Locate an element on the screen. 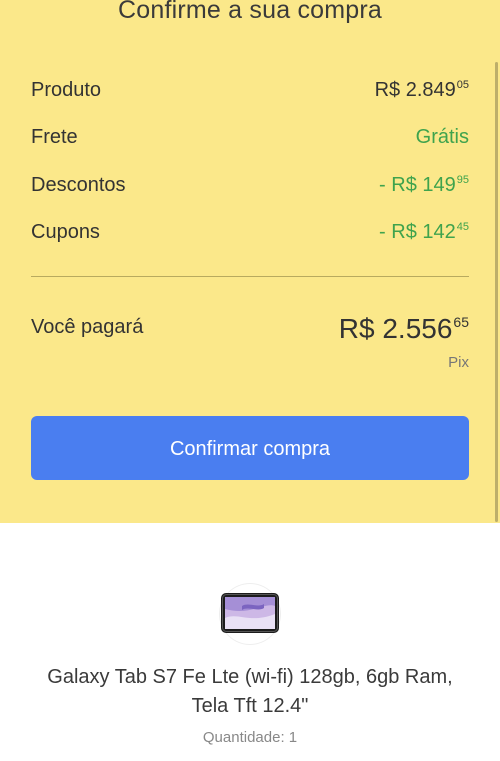 The width and height of the screenshot is (500, 761). total-value: R$ 2.55665 is located at coordinates (404, 329).